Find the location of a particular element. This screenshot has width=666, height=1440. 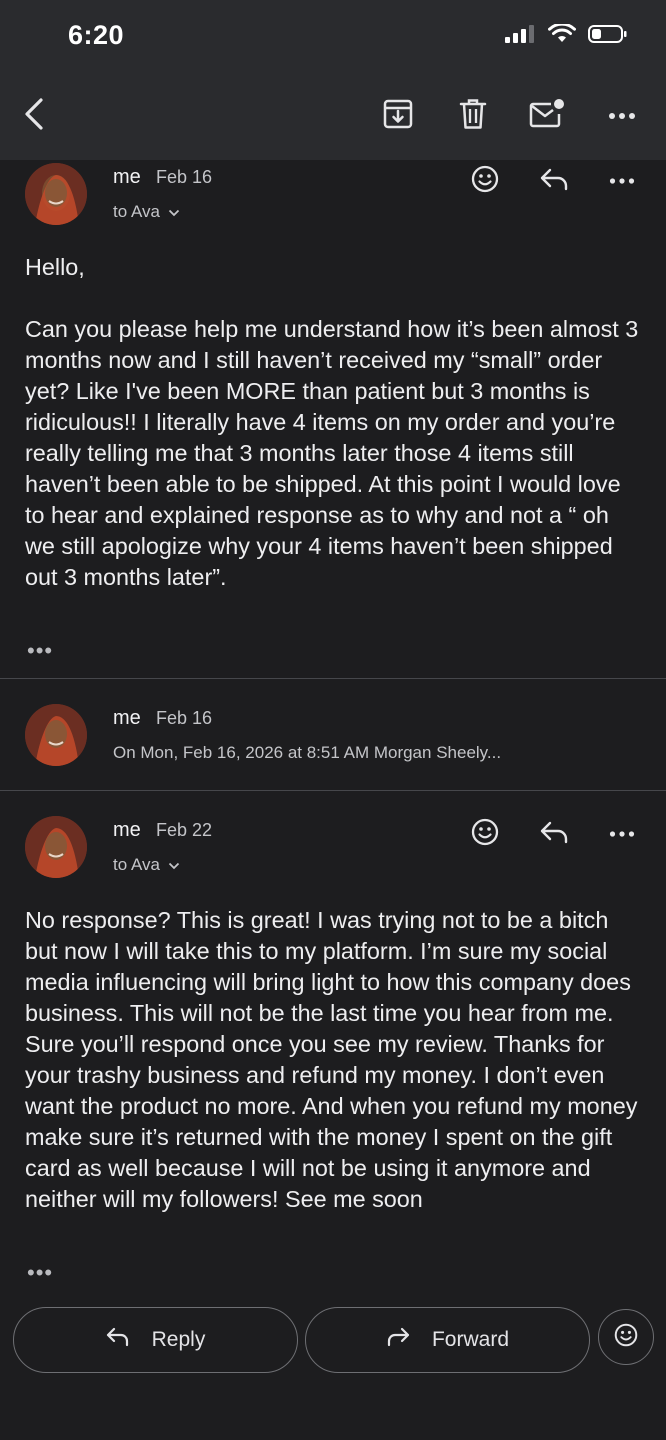

forward-label: Forward is located at coordinates (470, 1339).